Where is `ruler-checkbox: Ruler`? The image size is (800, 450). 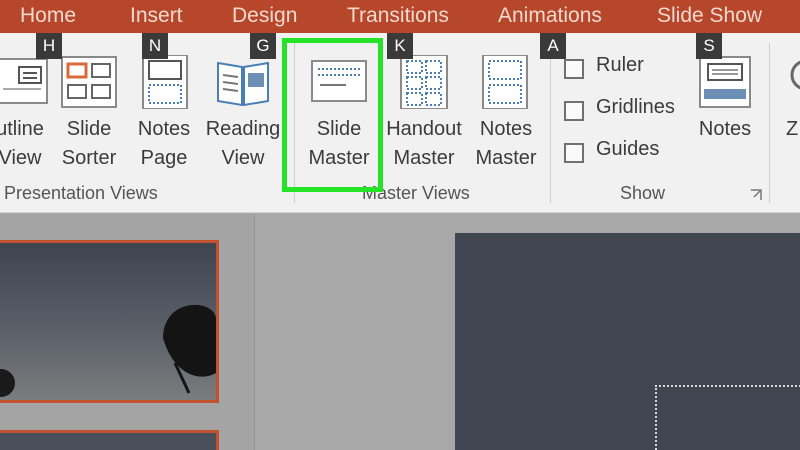 ruler-checkbox: Ruler is located at coordinates (629, 68).